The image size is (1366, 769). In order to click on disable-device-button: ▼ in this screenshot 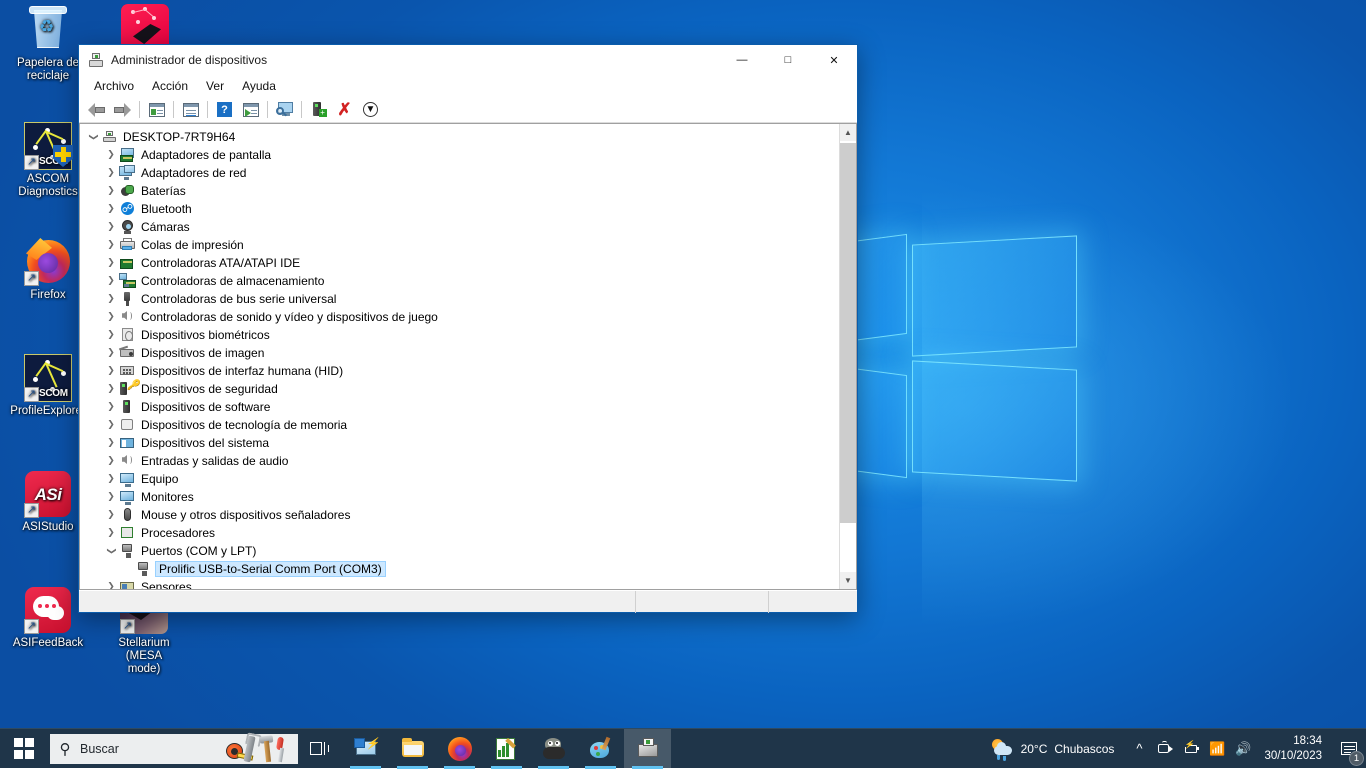, I will do `click(370, 109)`.